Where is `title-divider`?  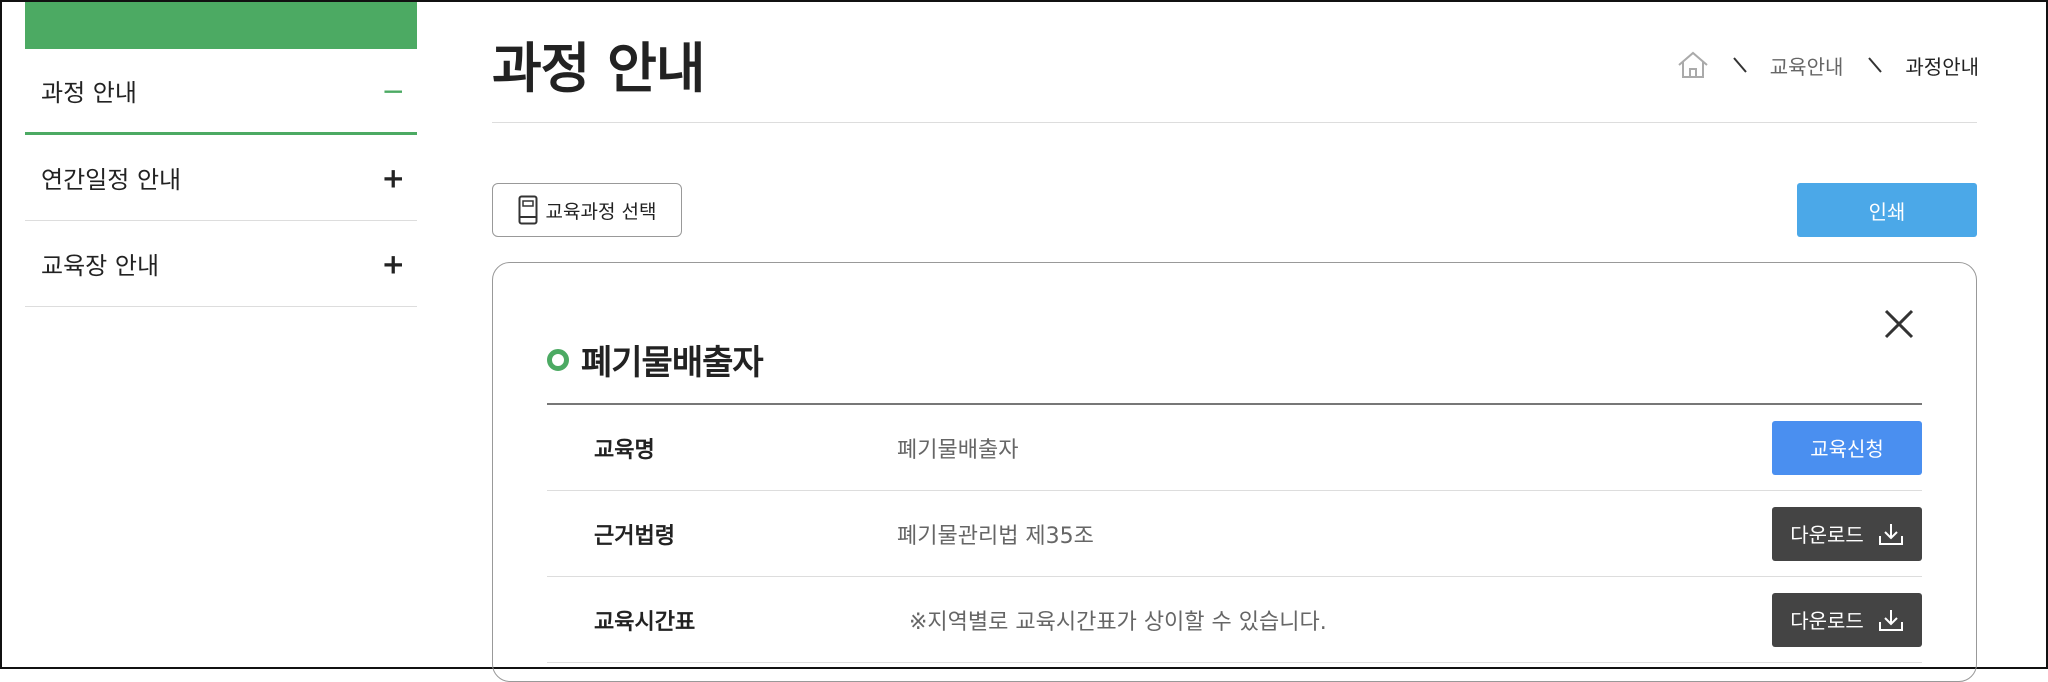
title-divider is located at coordinates (1234, 122).